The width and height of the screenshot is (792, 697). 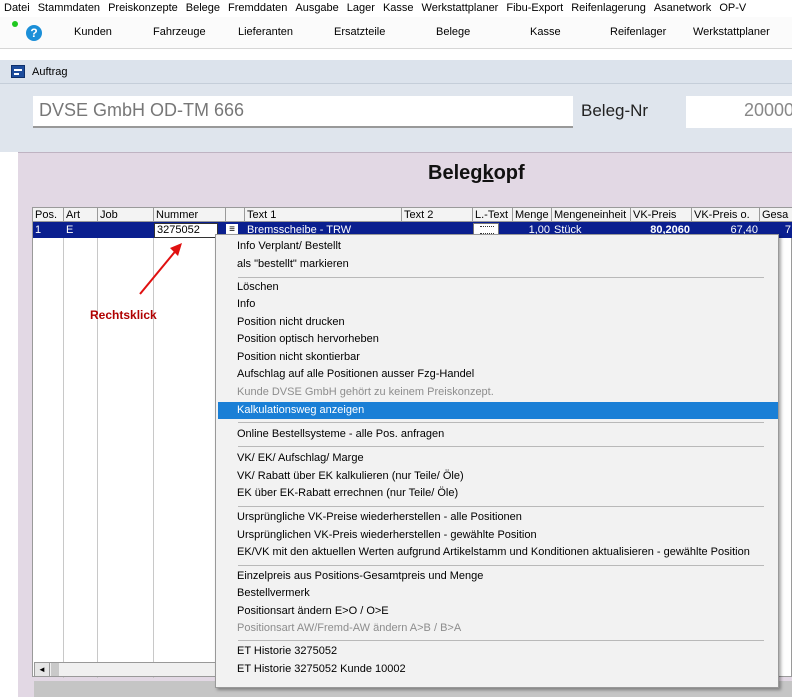 What do you see at coordinates (18, 71) in the screenshot?
I see `auftrag-window-icon` at bounding box center [18, 71].